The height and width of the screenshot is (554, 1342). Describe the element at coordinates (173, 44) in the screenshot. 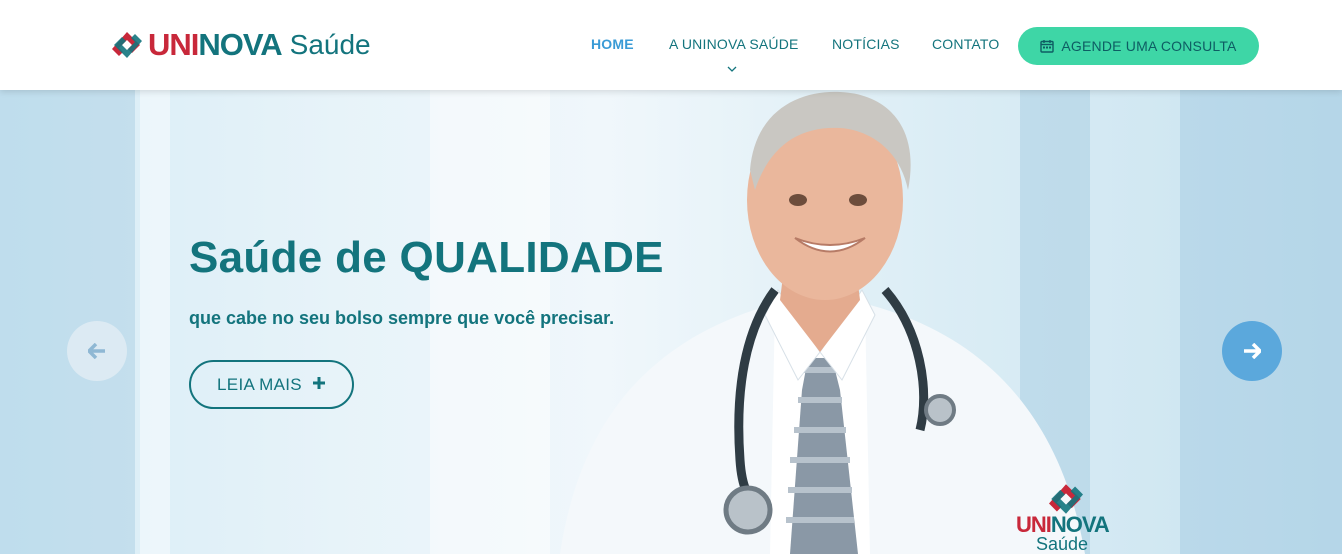

I see `logo-text-uni: UNI` at that location.